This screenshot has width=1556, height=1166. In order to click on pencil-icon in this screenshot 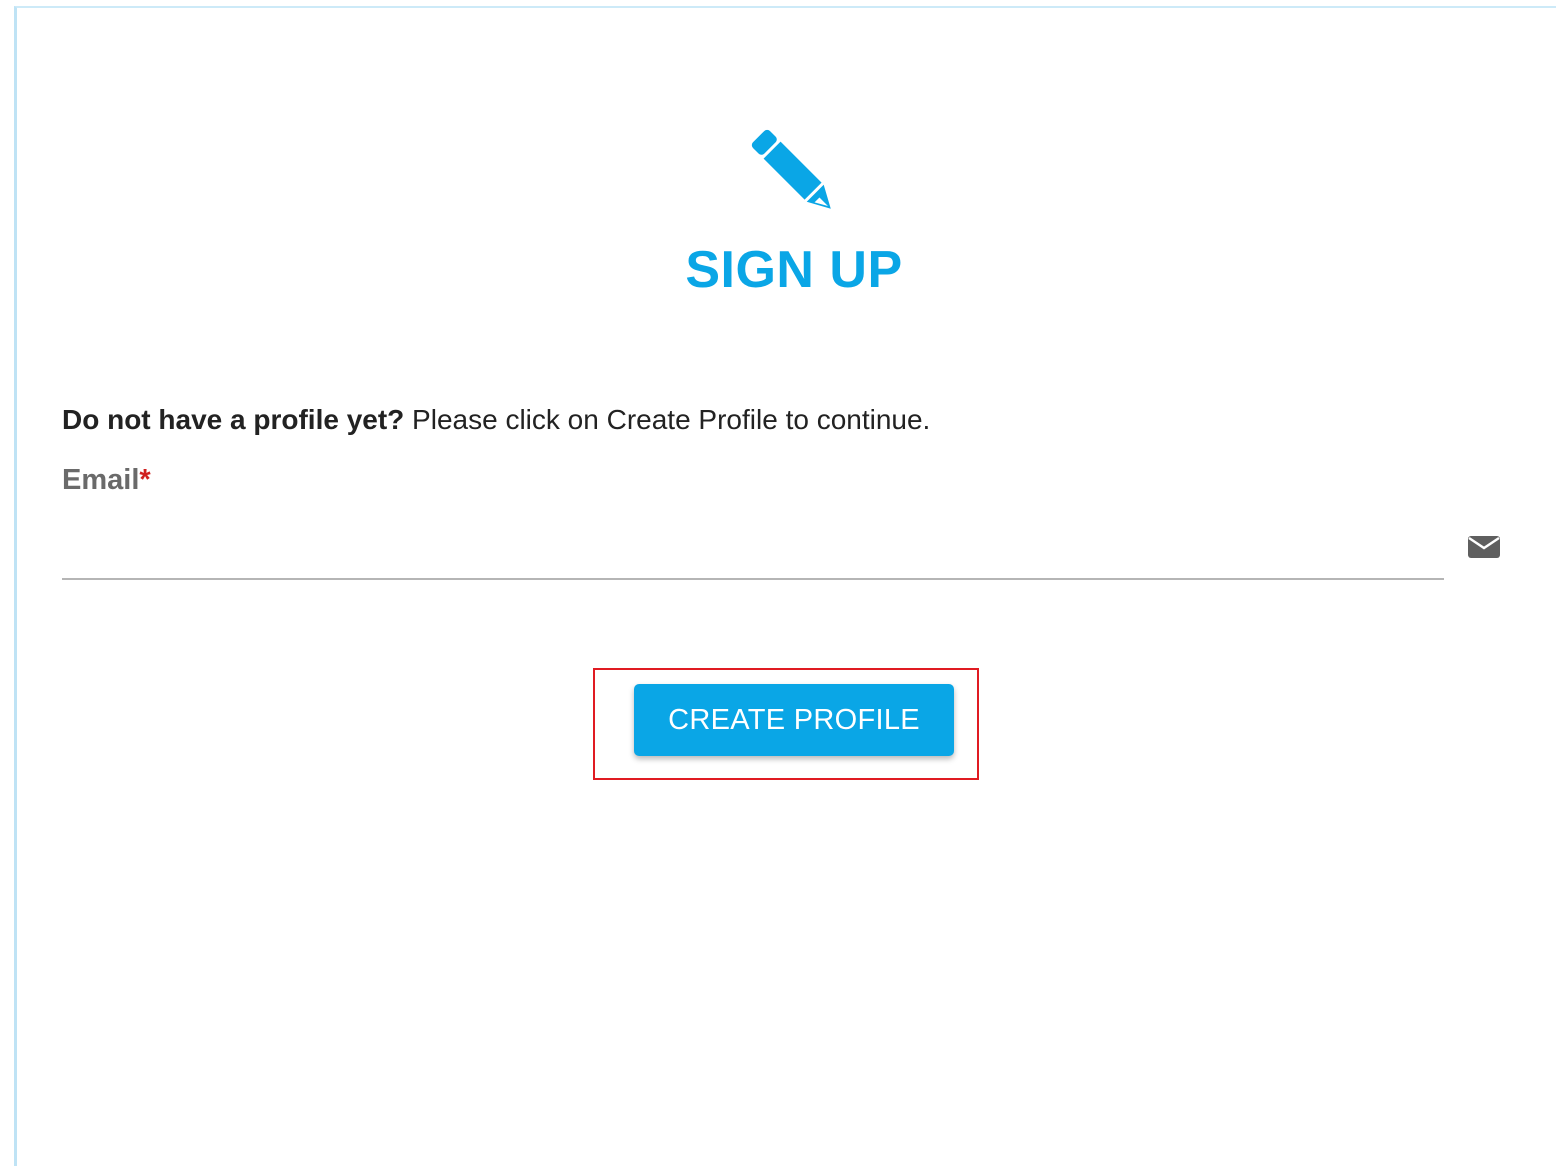, I will do `click(791, 169)`.